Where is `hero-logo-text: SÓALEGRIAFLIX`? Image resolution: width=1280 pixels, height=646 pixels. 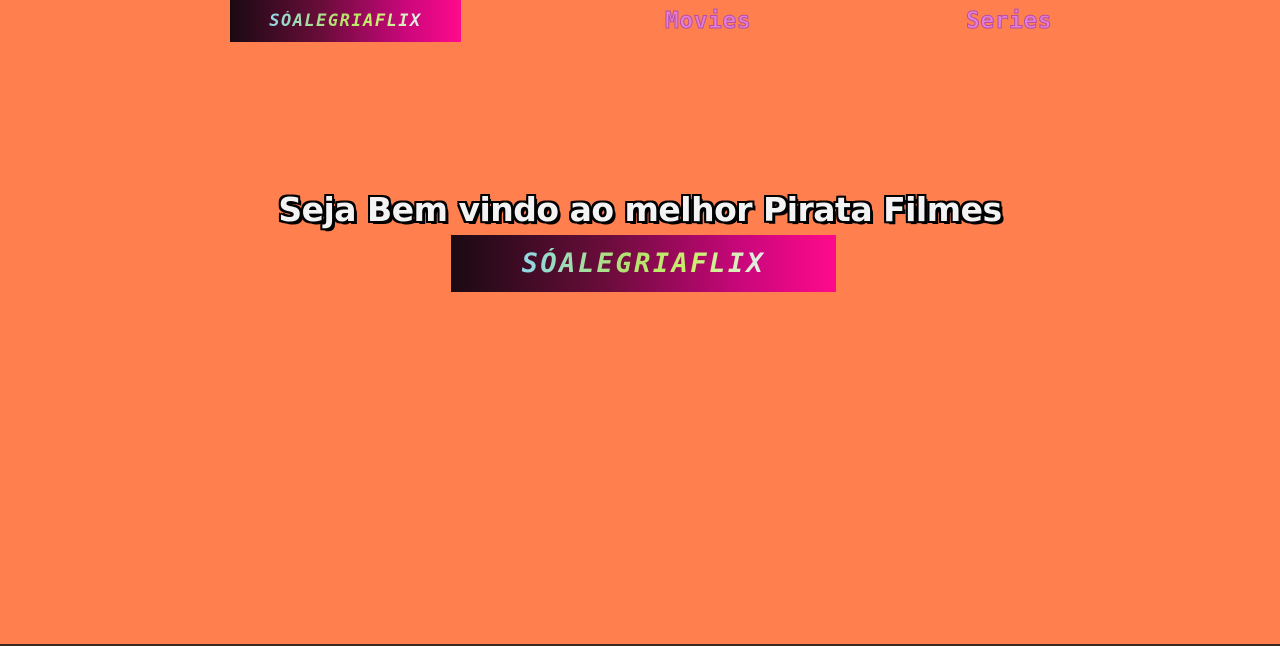
hero-logo-text: SÓALEGRIAFLIX is located at coordinates (643, 263).